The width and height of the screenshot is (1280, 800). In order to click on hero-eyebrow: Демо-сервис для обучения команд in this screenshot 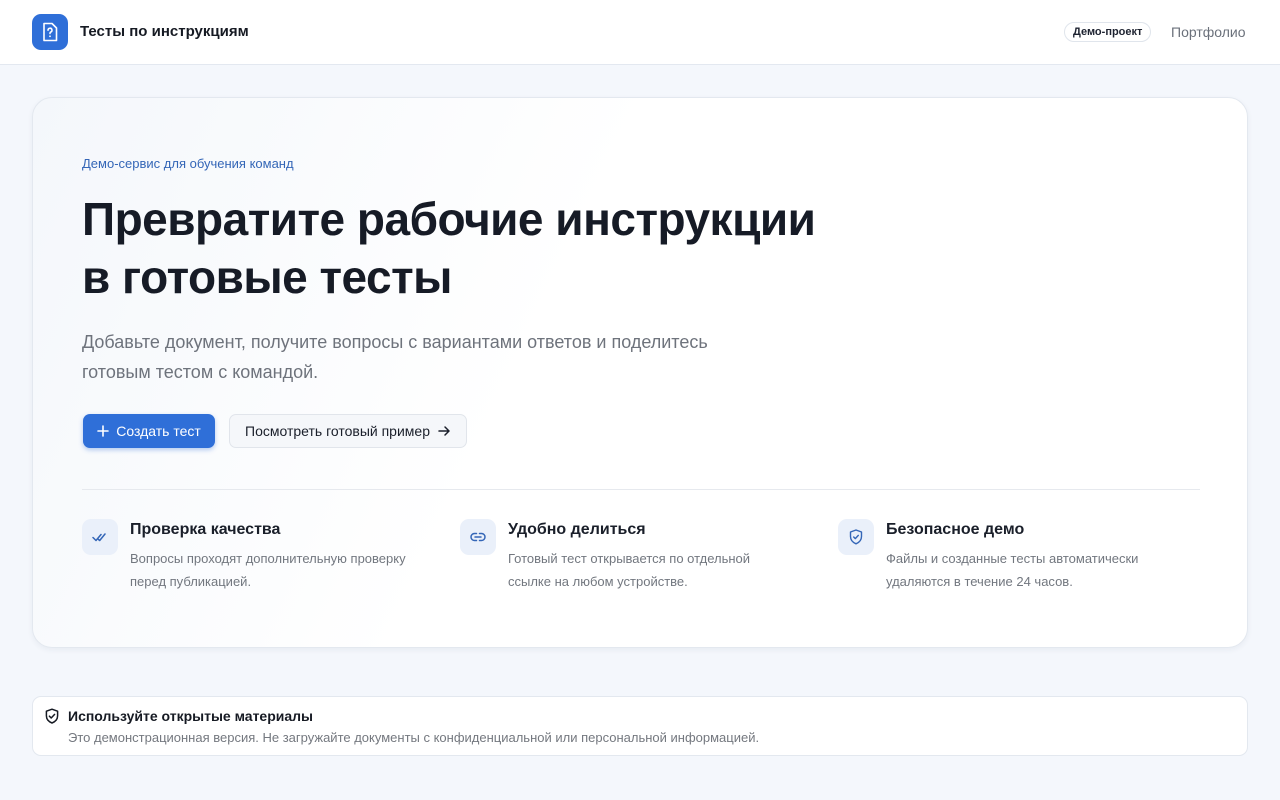, I will do `click(188, 163)`.